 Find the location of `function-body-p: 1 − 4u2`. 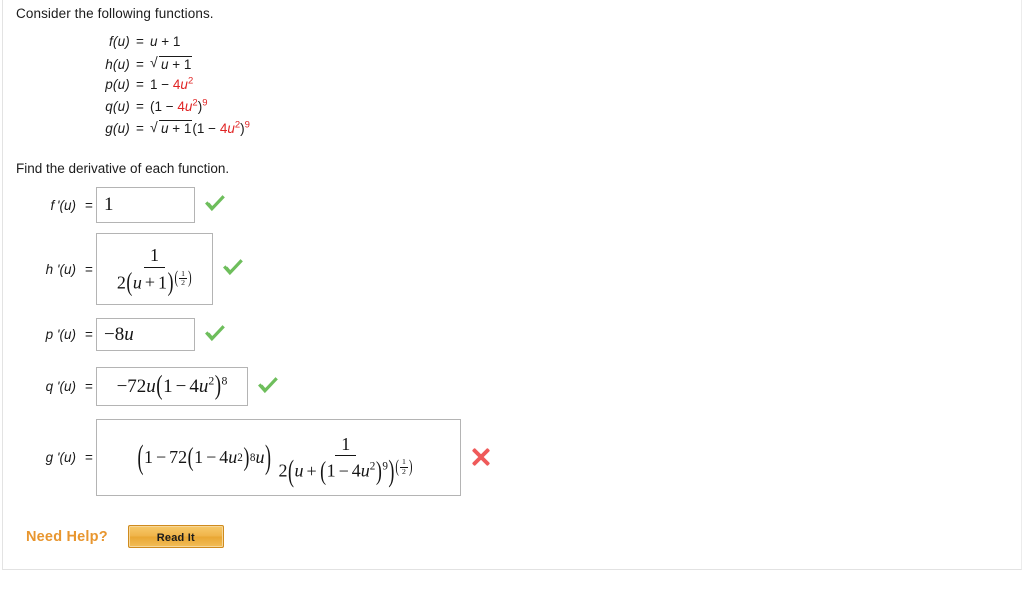

function-body-p: 1 − 4u2 is located at coordinates (172, 83).